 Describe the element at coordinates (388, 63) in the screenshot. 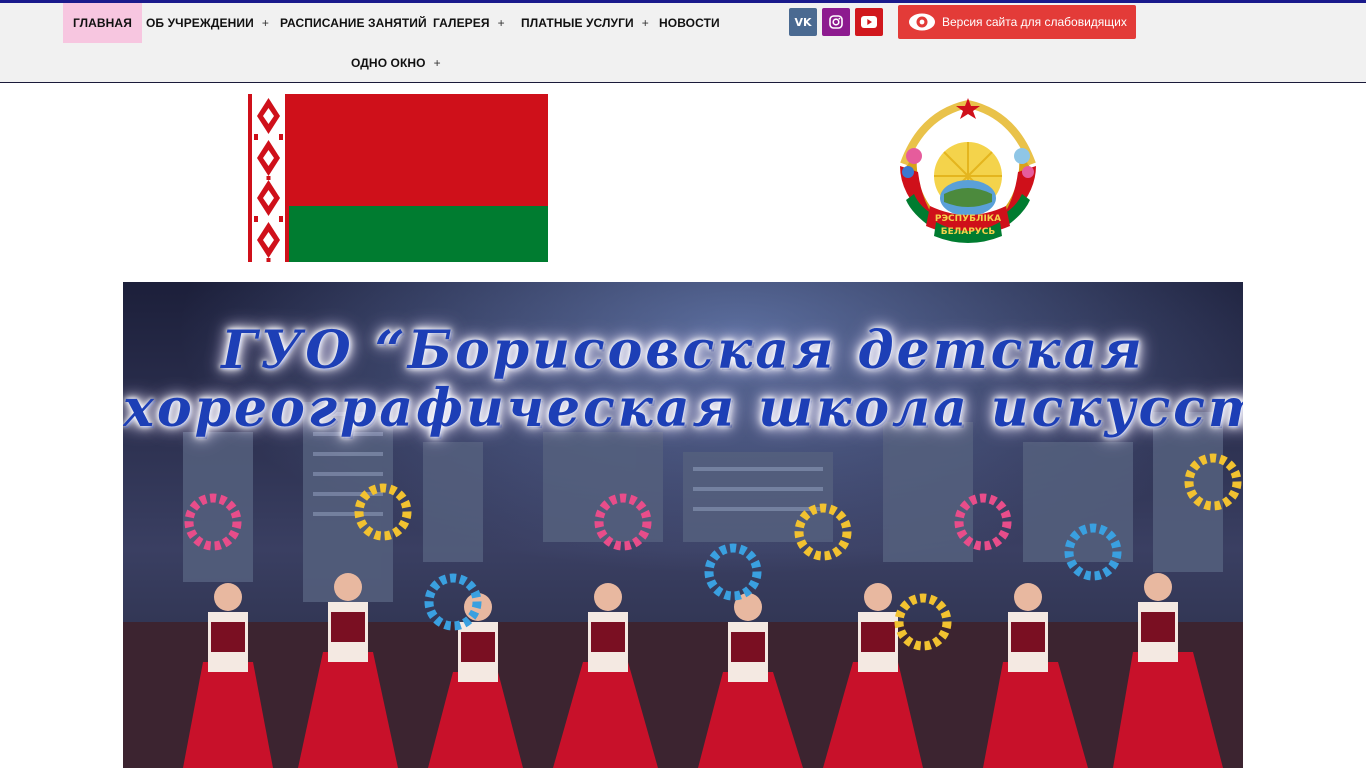

I see `nav-item-label: ОДНО ОКНО` at that location.